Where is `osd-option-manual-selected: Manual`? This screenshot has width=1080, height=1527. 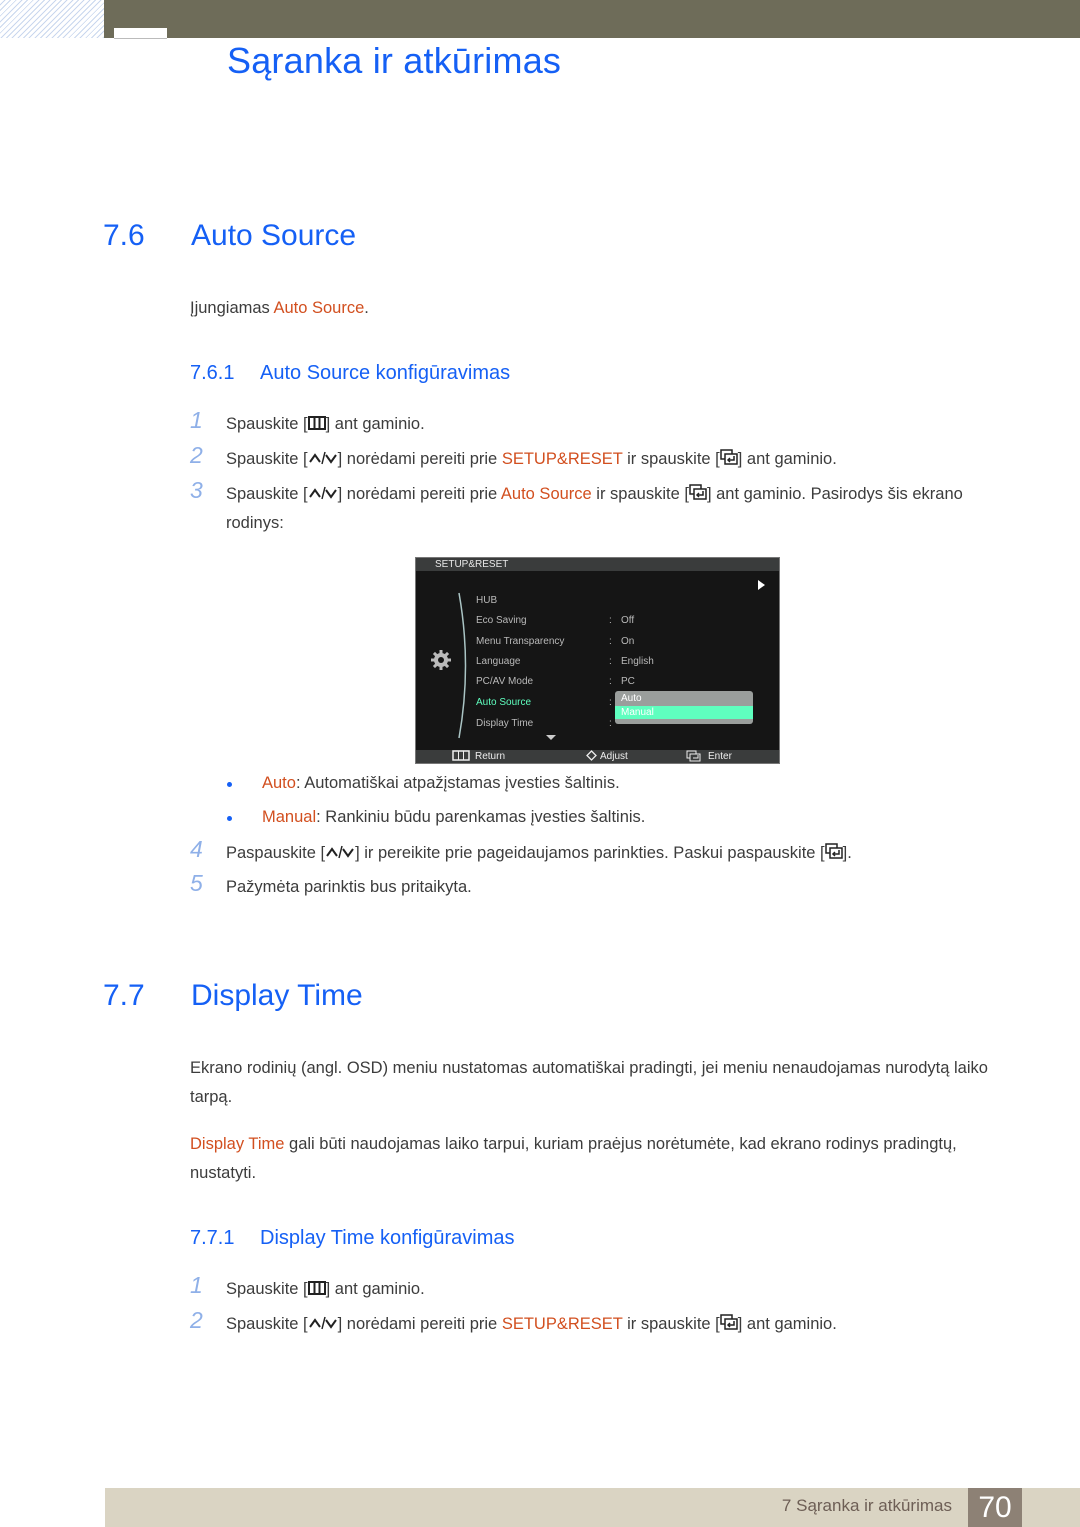 osd-option-manual-selected: Manual is located at coordinates (684, 712).